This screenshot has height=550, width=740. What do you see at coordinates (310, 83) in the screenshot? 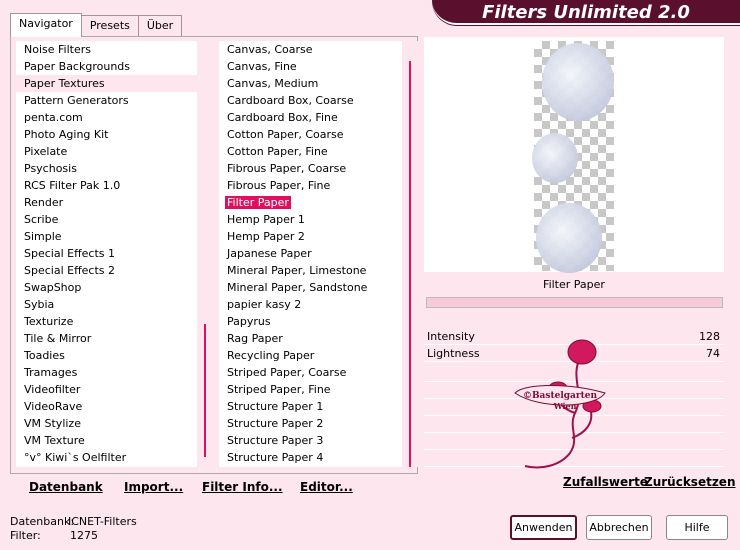
I see `filter-item: Canvas, Medium` at bounding box center [310, 83].